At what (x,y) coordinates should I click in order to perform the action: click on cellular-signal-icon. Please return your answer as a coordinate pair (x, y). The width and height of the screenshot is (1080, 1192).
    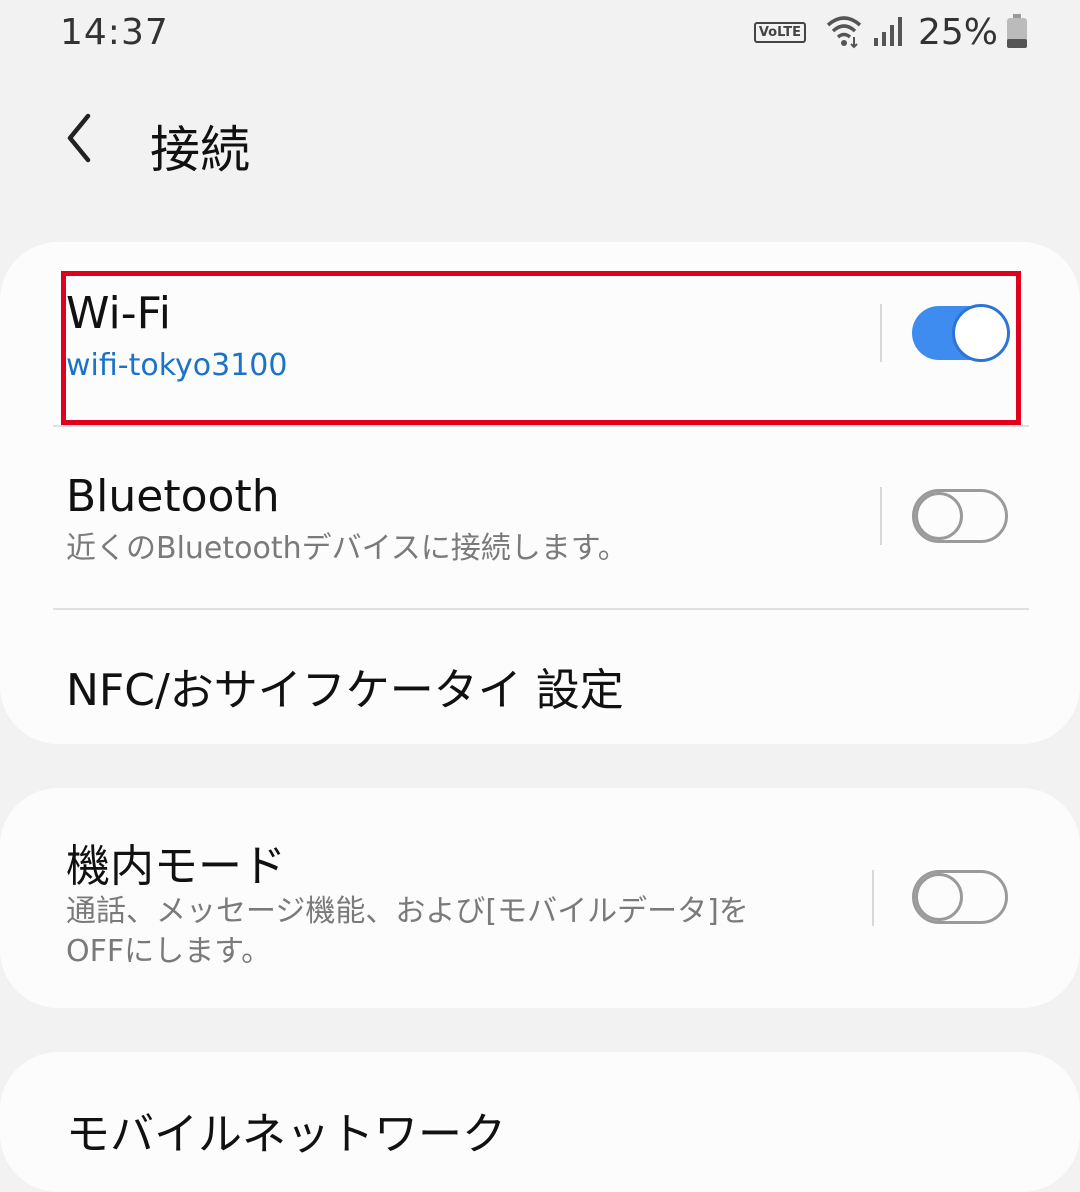
    Looking at the image, I should click on (889, 33).